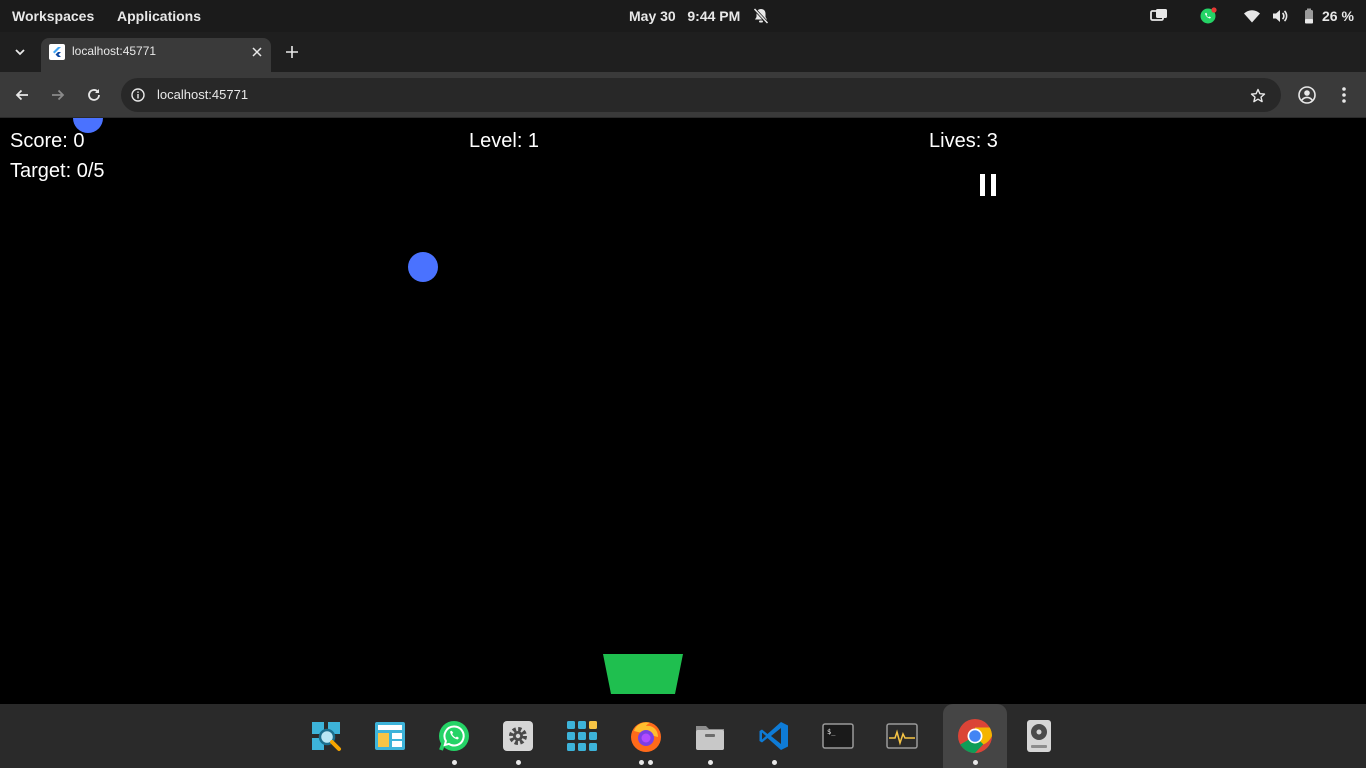 The width and height of the screenshot is (1366, 768). I want to click on chrome-icon, so click(975, 736).